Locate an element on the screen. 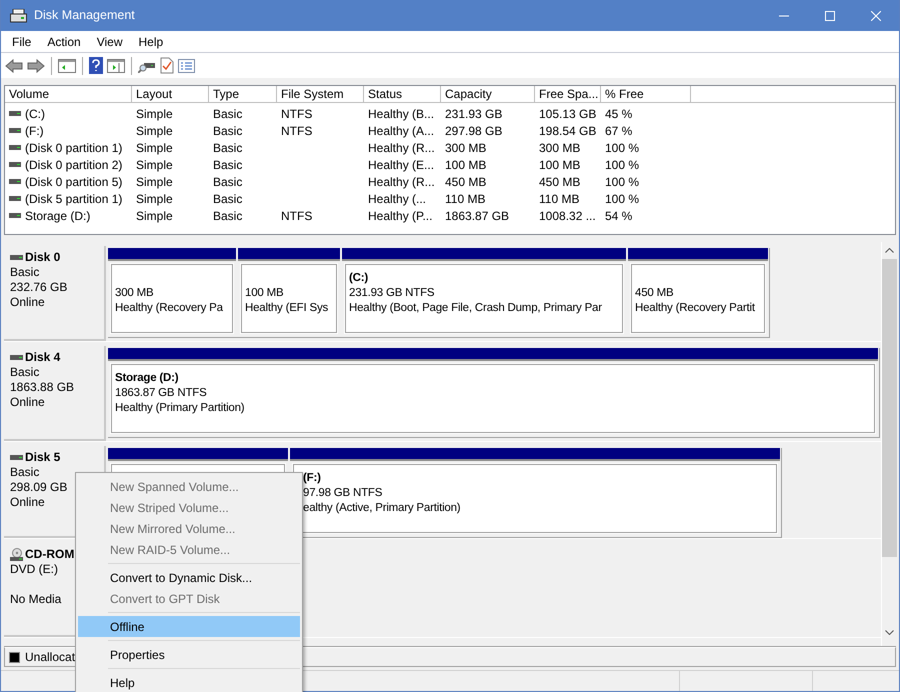  partition-box: (F:) 97.98 GB NTFS ealthy (Active, Primary Partition) is located at coordinates (535, 498).